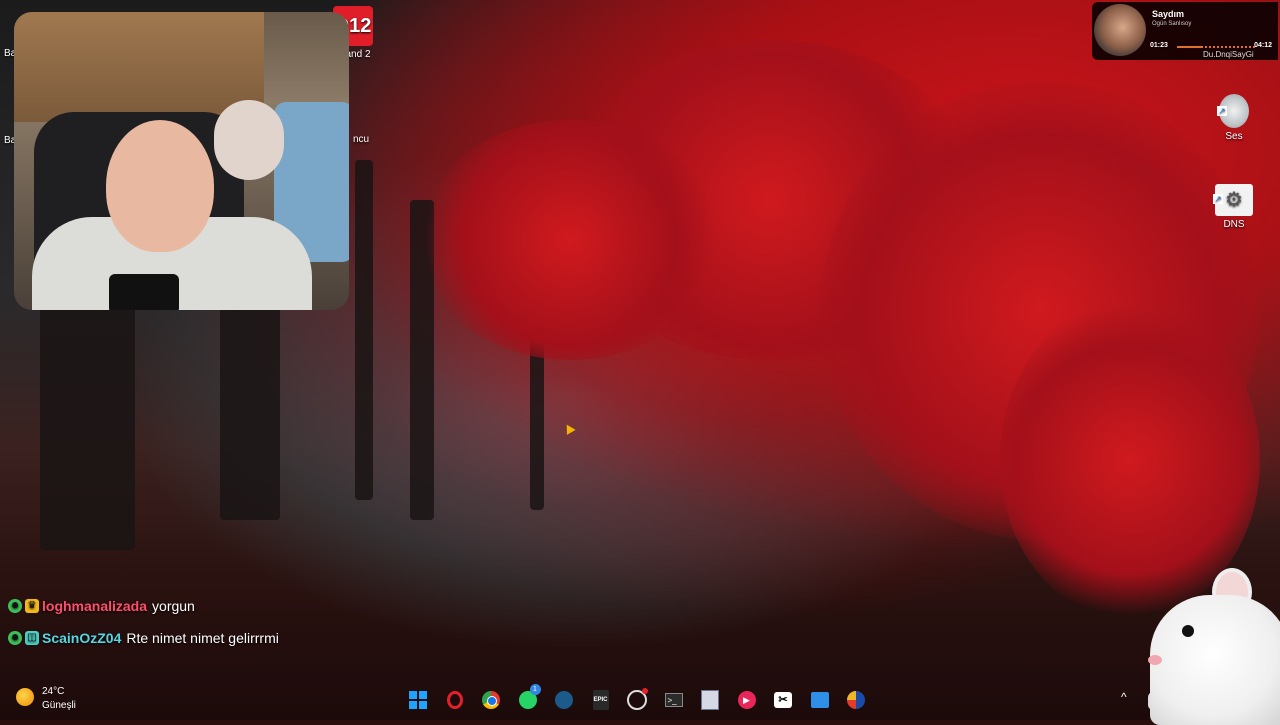 This screenshot has width=1280, height=725. I want to click on taskbar-media-player: ▶, so click(747, 700).